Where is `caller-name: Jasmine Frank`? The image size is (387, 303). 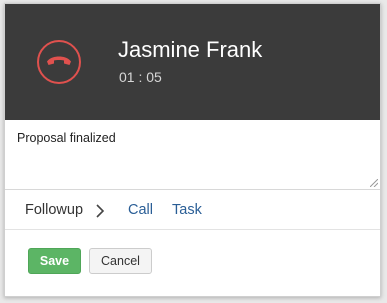 caller-name: Jasmine Frank is located at coordinates (190, 49).